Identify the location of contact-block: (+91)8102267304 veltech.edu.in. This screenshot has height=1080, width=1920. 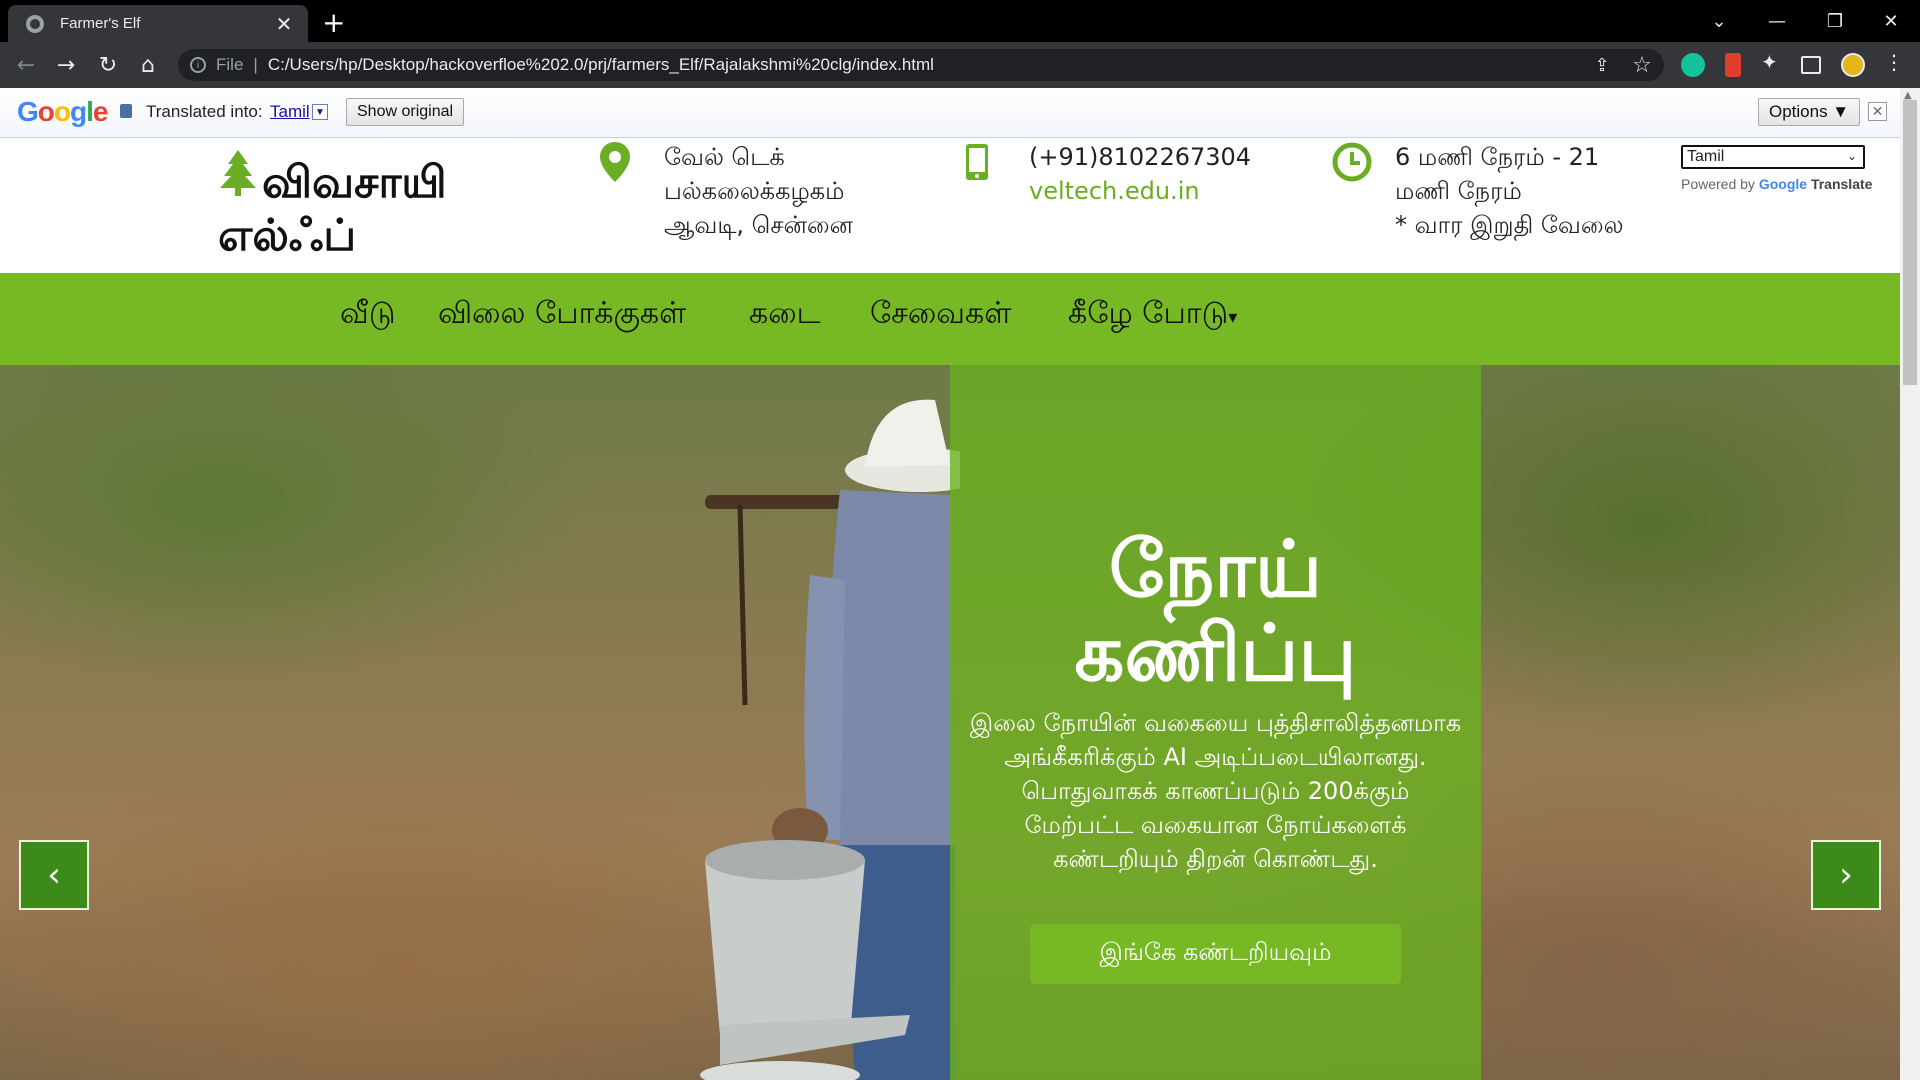
(1140, 174).